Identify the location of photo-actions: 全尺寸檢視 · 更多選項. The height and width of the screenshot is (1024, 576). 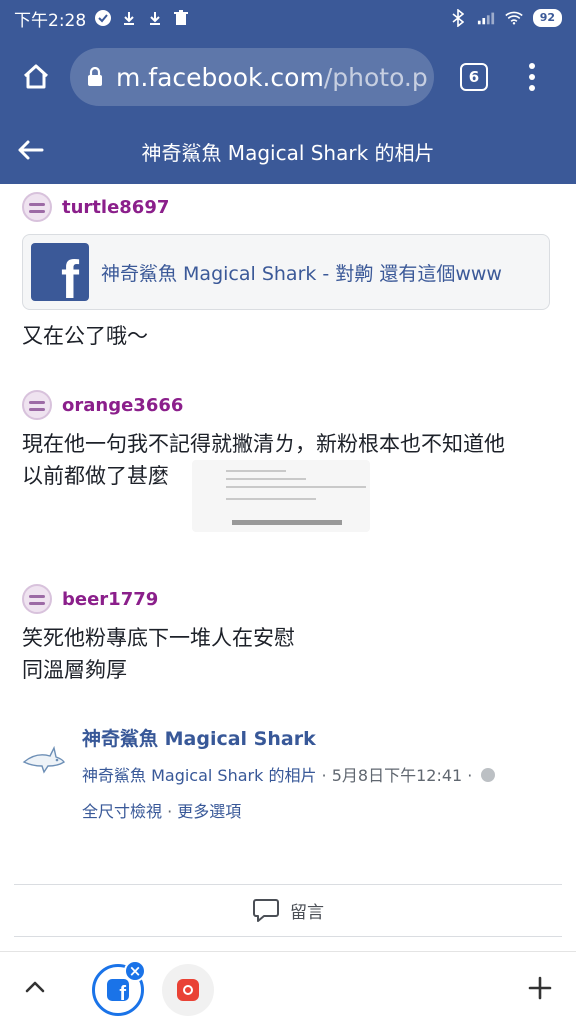
(161, 810).